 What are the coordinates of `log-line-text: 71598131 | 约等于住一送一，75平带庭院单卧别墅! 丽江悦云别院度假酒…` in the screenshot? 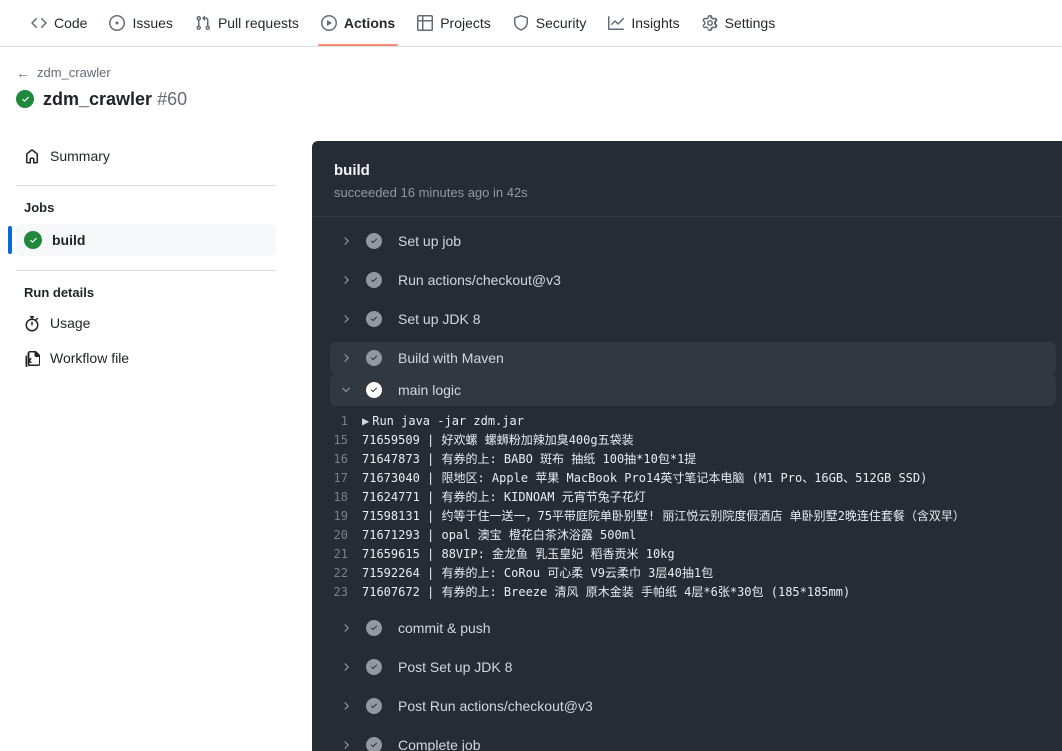 It's located at (663, 516).